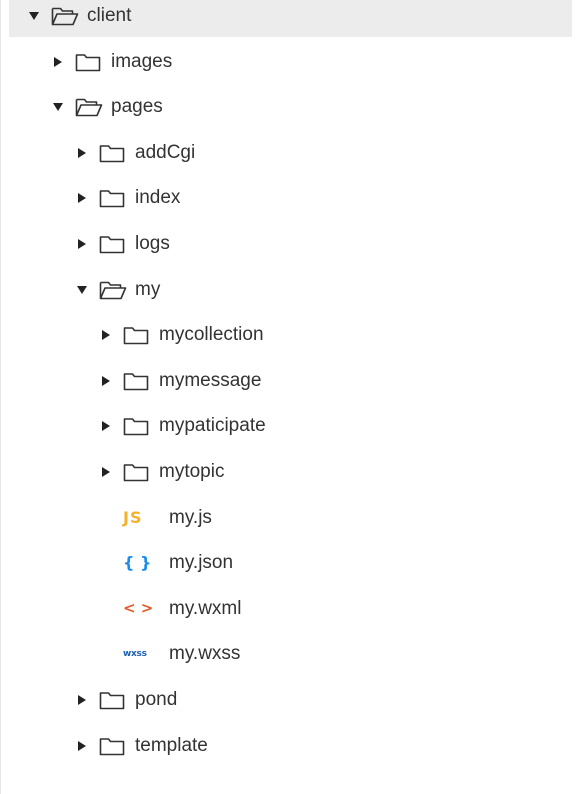 This screenshot has width=579, height=794. Describe the element at coordinates (138, 608) in the screenshot. I see `wxml-file-icon: < >` at that location.